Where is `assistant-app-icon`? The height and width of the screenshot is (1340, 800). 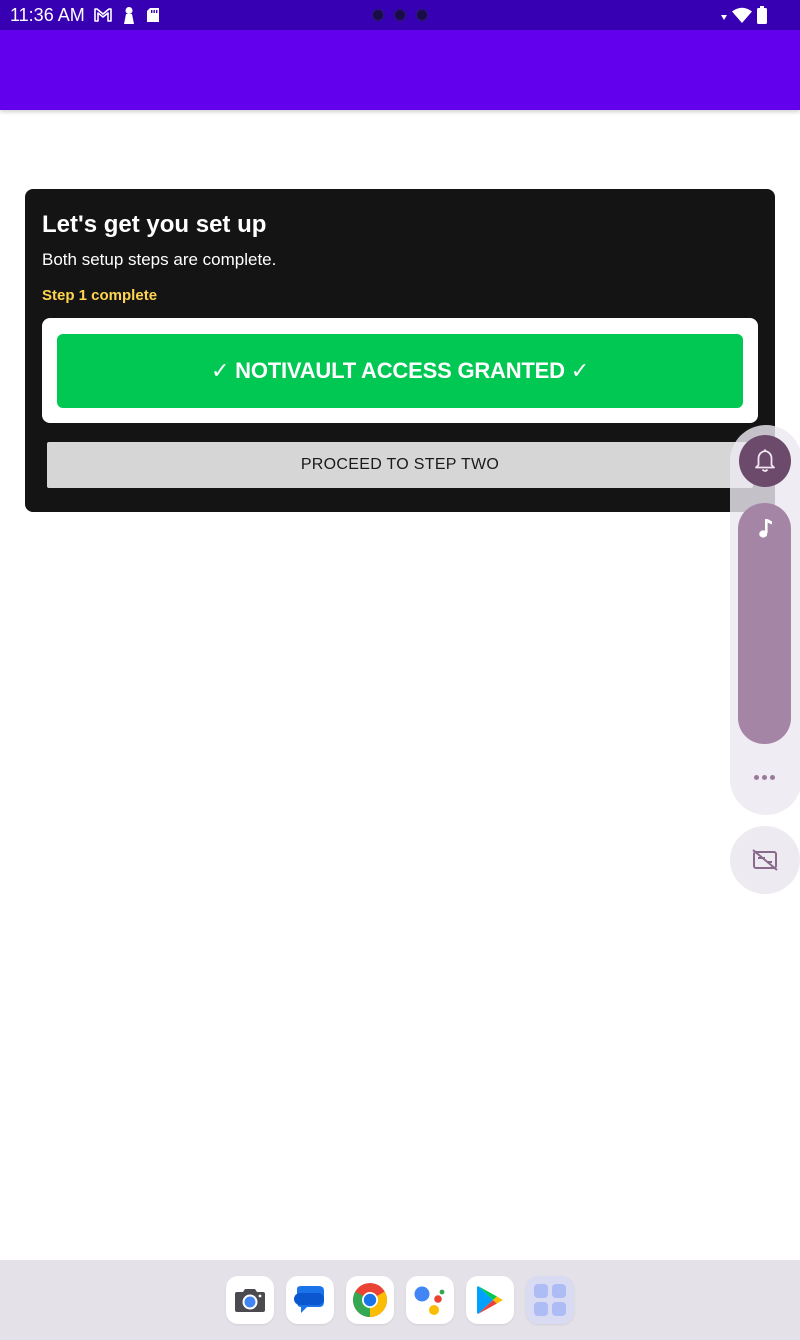
assistant-app-icon is located at coordinates (430, 1300).